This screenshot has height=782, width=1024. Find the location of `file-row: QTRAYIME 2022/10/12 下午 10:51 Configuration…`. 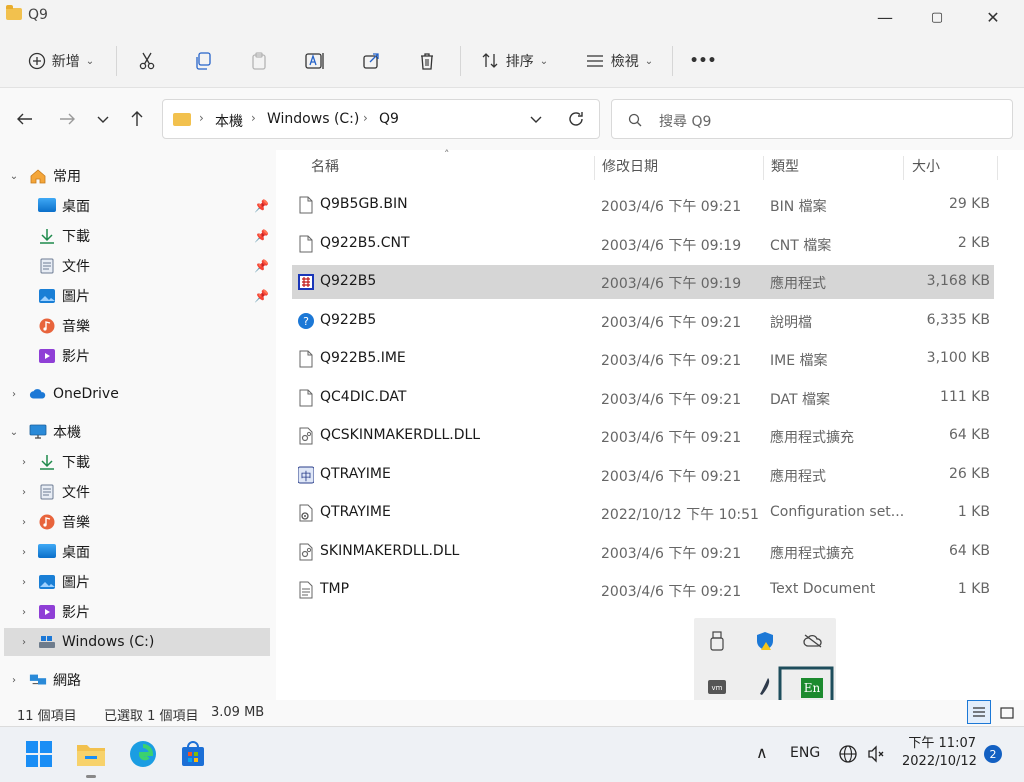

file-row: QTRAYIME 2022/10/12 下午 10:51 Configuration… is located at coordinates (643, 513).